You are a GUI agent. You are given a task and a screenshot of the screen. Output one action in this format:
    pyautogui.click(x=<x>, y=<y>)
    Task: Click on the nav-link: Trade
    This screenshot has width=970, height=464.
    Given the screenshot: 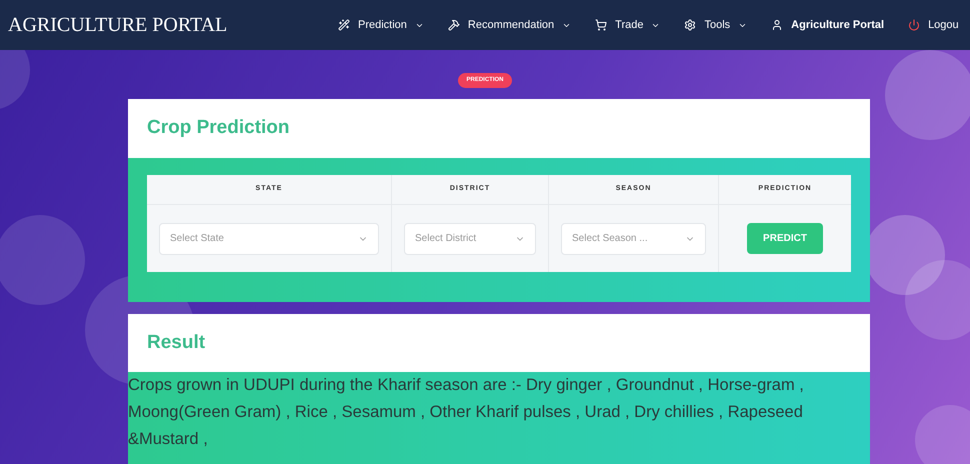 What is the action you would take?
    pyautogui.click(x=627, y=25)
    